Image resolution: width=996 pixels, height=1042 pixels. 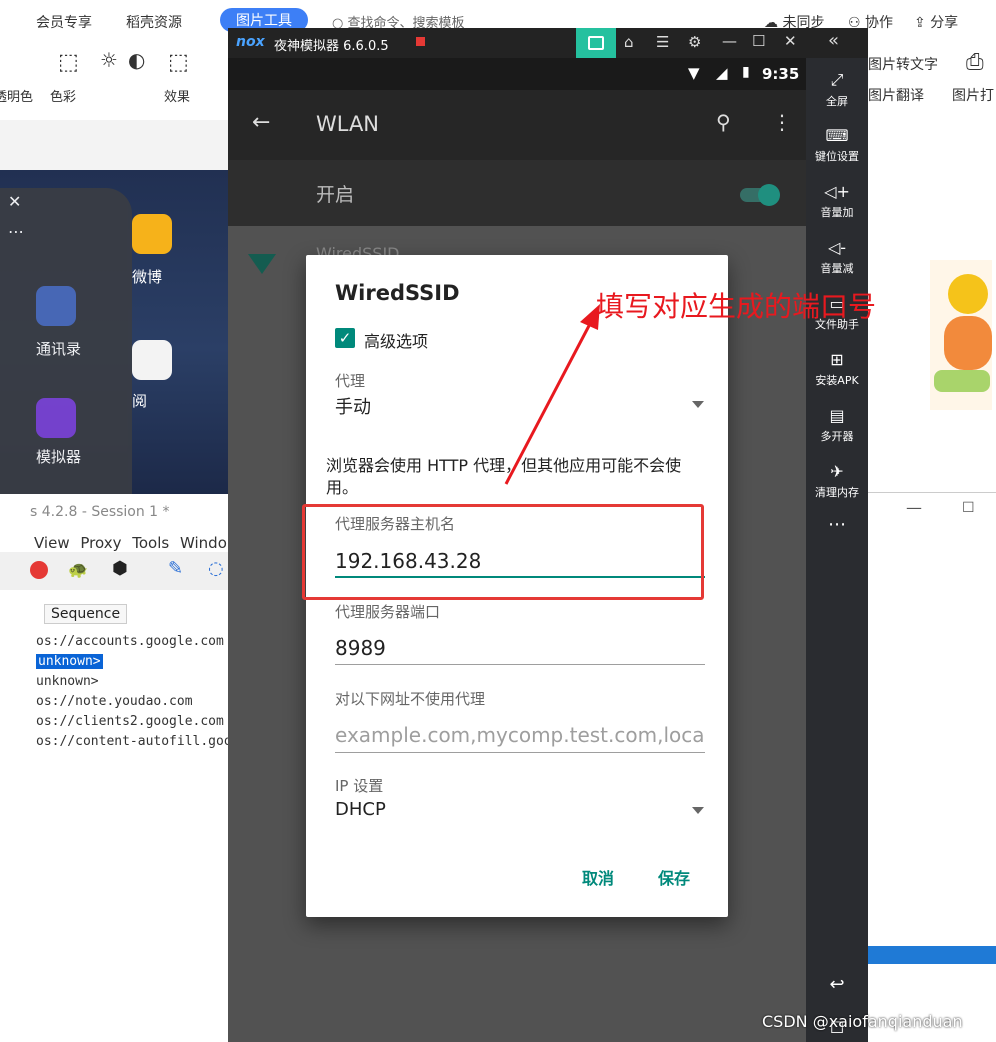 What do you see at coordinates (331, 46) in the screenshot?
I see `nox-window-title: 夜神模拟器 6.6.0.5` at bounding box center [331, 46].